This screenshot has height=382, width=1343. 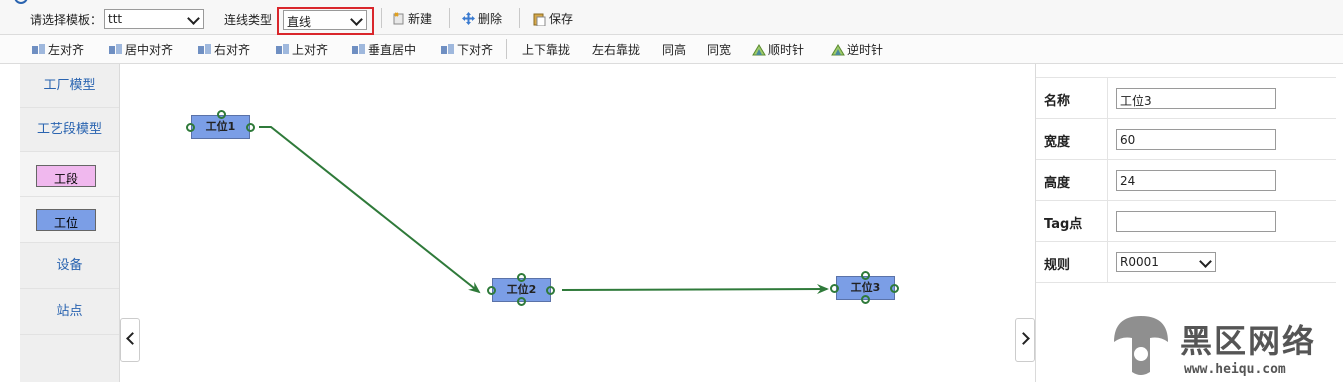 I want to click on station-shape: 工位, so click(x=66, y=220).